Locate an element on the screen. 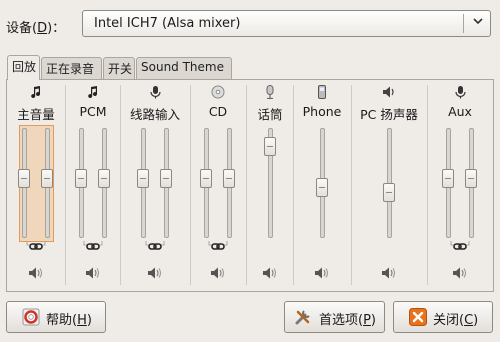  tab-switches: 开关 is located at coordinates (119, 68).